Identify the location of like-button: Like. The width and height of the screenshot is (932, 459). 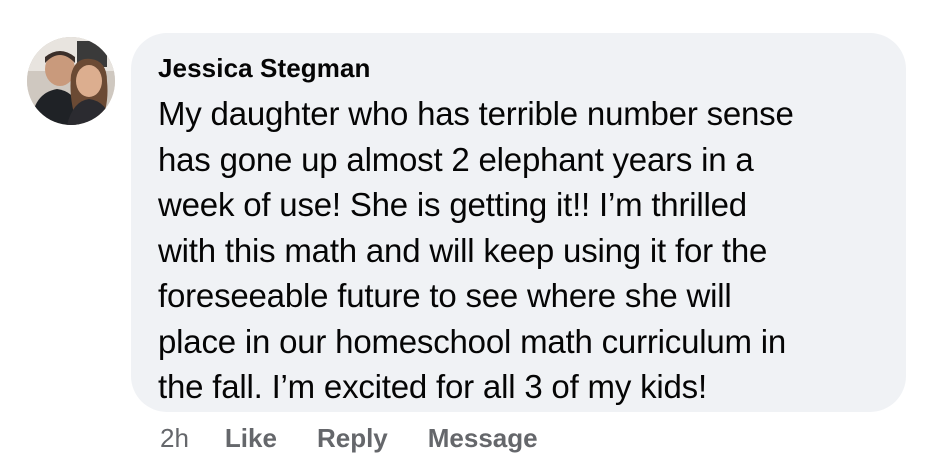
(251, 438).